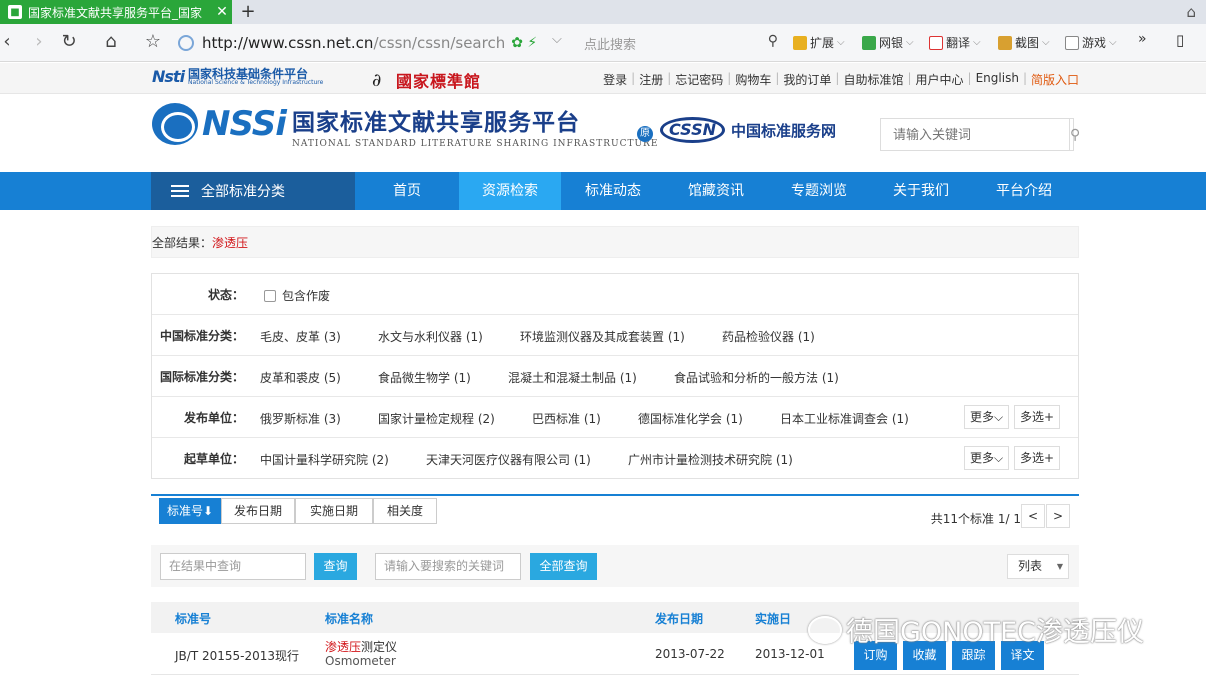  Describe the element at coordinates (219, 124) in the screenshot. I see `nssi-logo: NSSi` at that location.